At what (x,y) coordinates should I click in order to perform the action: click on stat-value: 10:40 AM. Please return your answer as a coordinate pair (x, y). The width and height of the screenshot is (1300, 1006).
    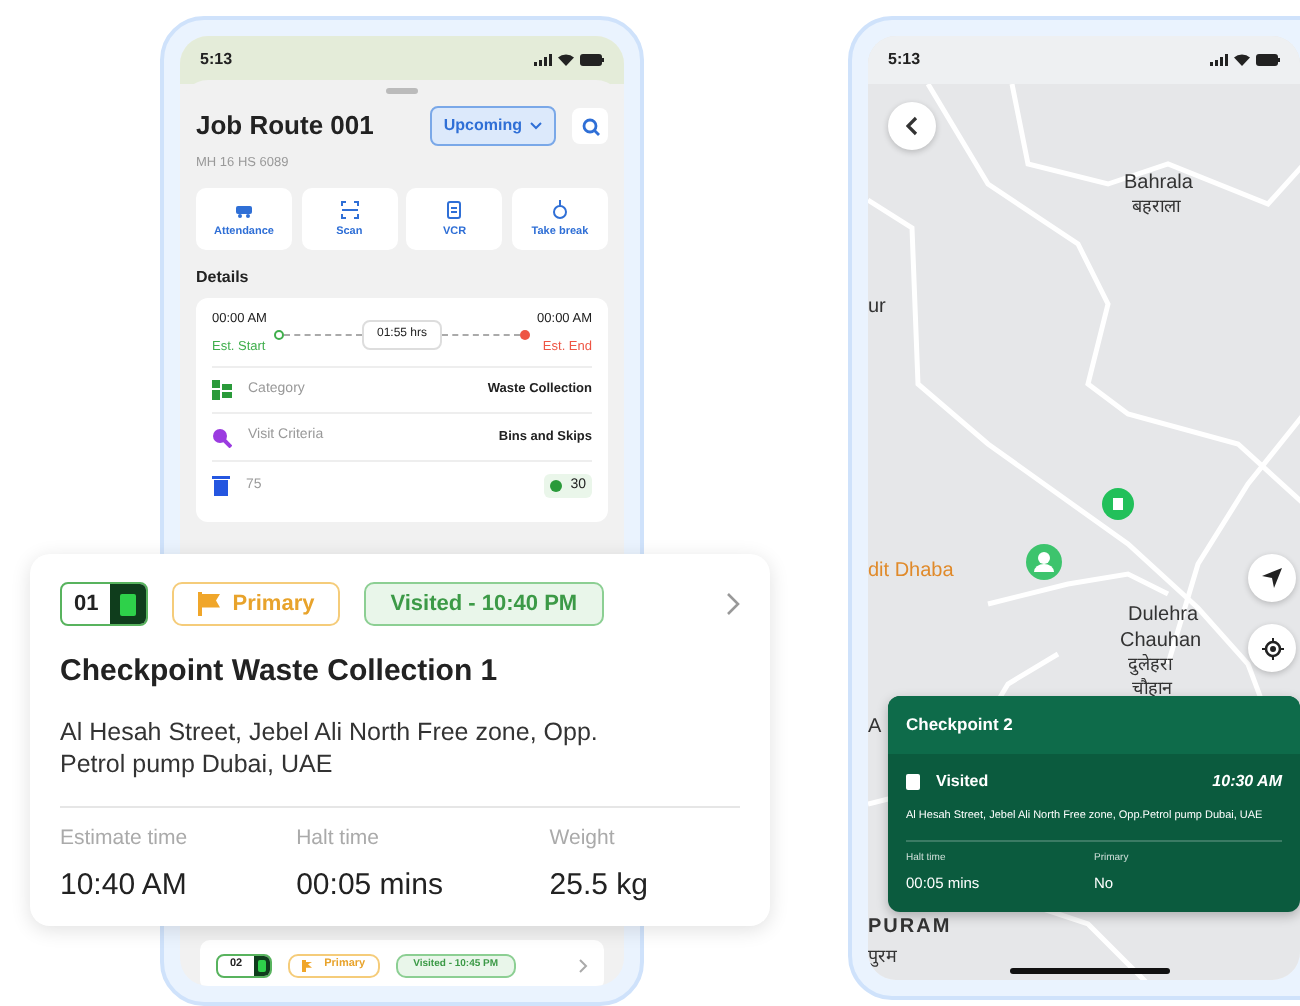
    Looking at the image, I should click on (124, 886).